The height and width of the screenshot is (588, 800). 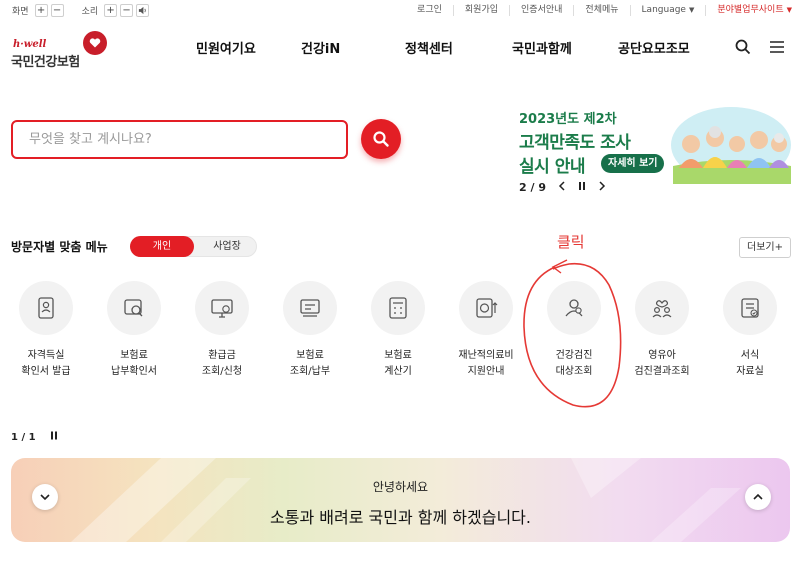 I want to click on greeting-banner: 안녕하세요 소통과 배려로 국민과 함께 하겠습니다., so click(x=400, y=500).